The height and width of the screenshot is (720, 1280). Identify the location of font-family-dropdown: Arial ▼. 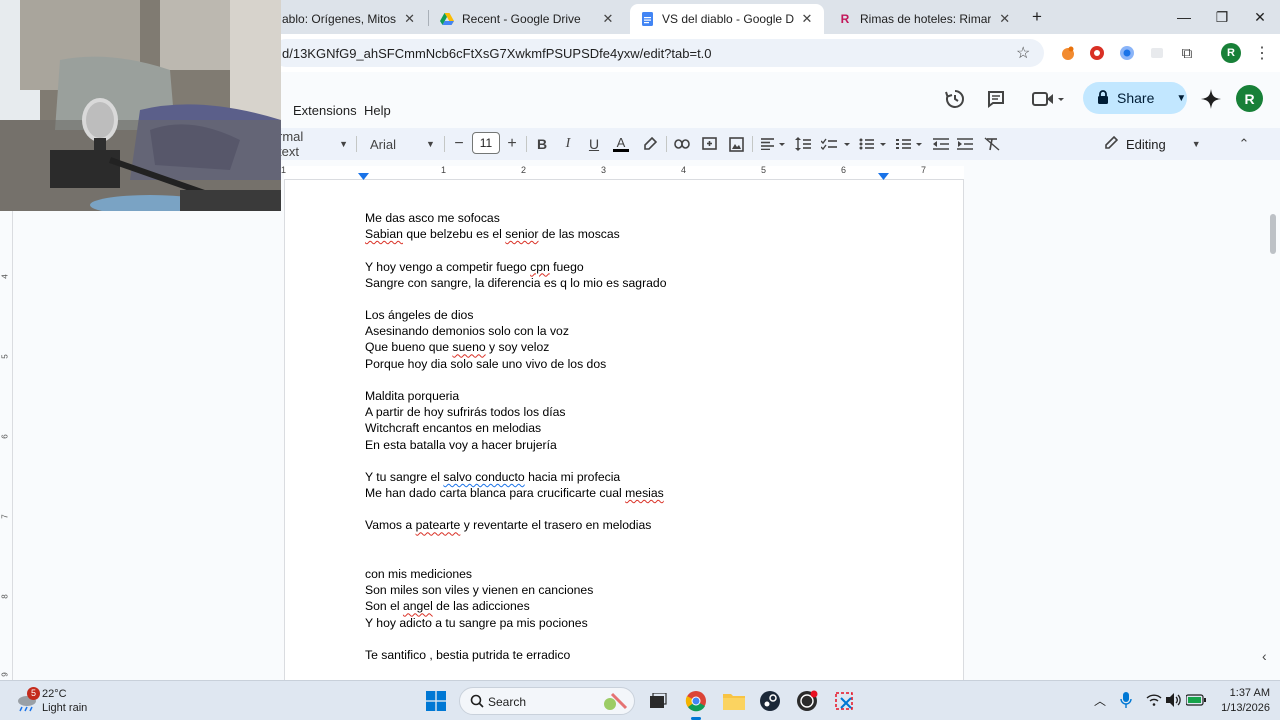
(404, 144).